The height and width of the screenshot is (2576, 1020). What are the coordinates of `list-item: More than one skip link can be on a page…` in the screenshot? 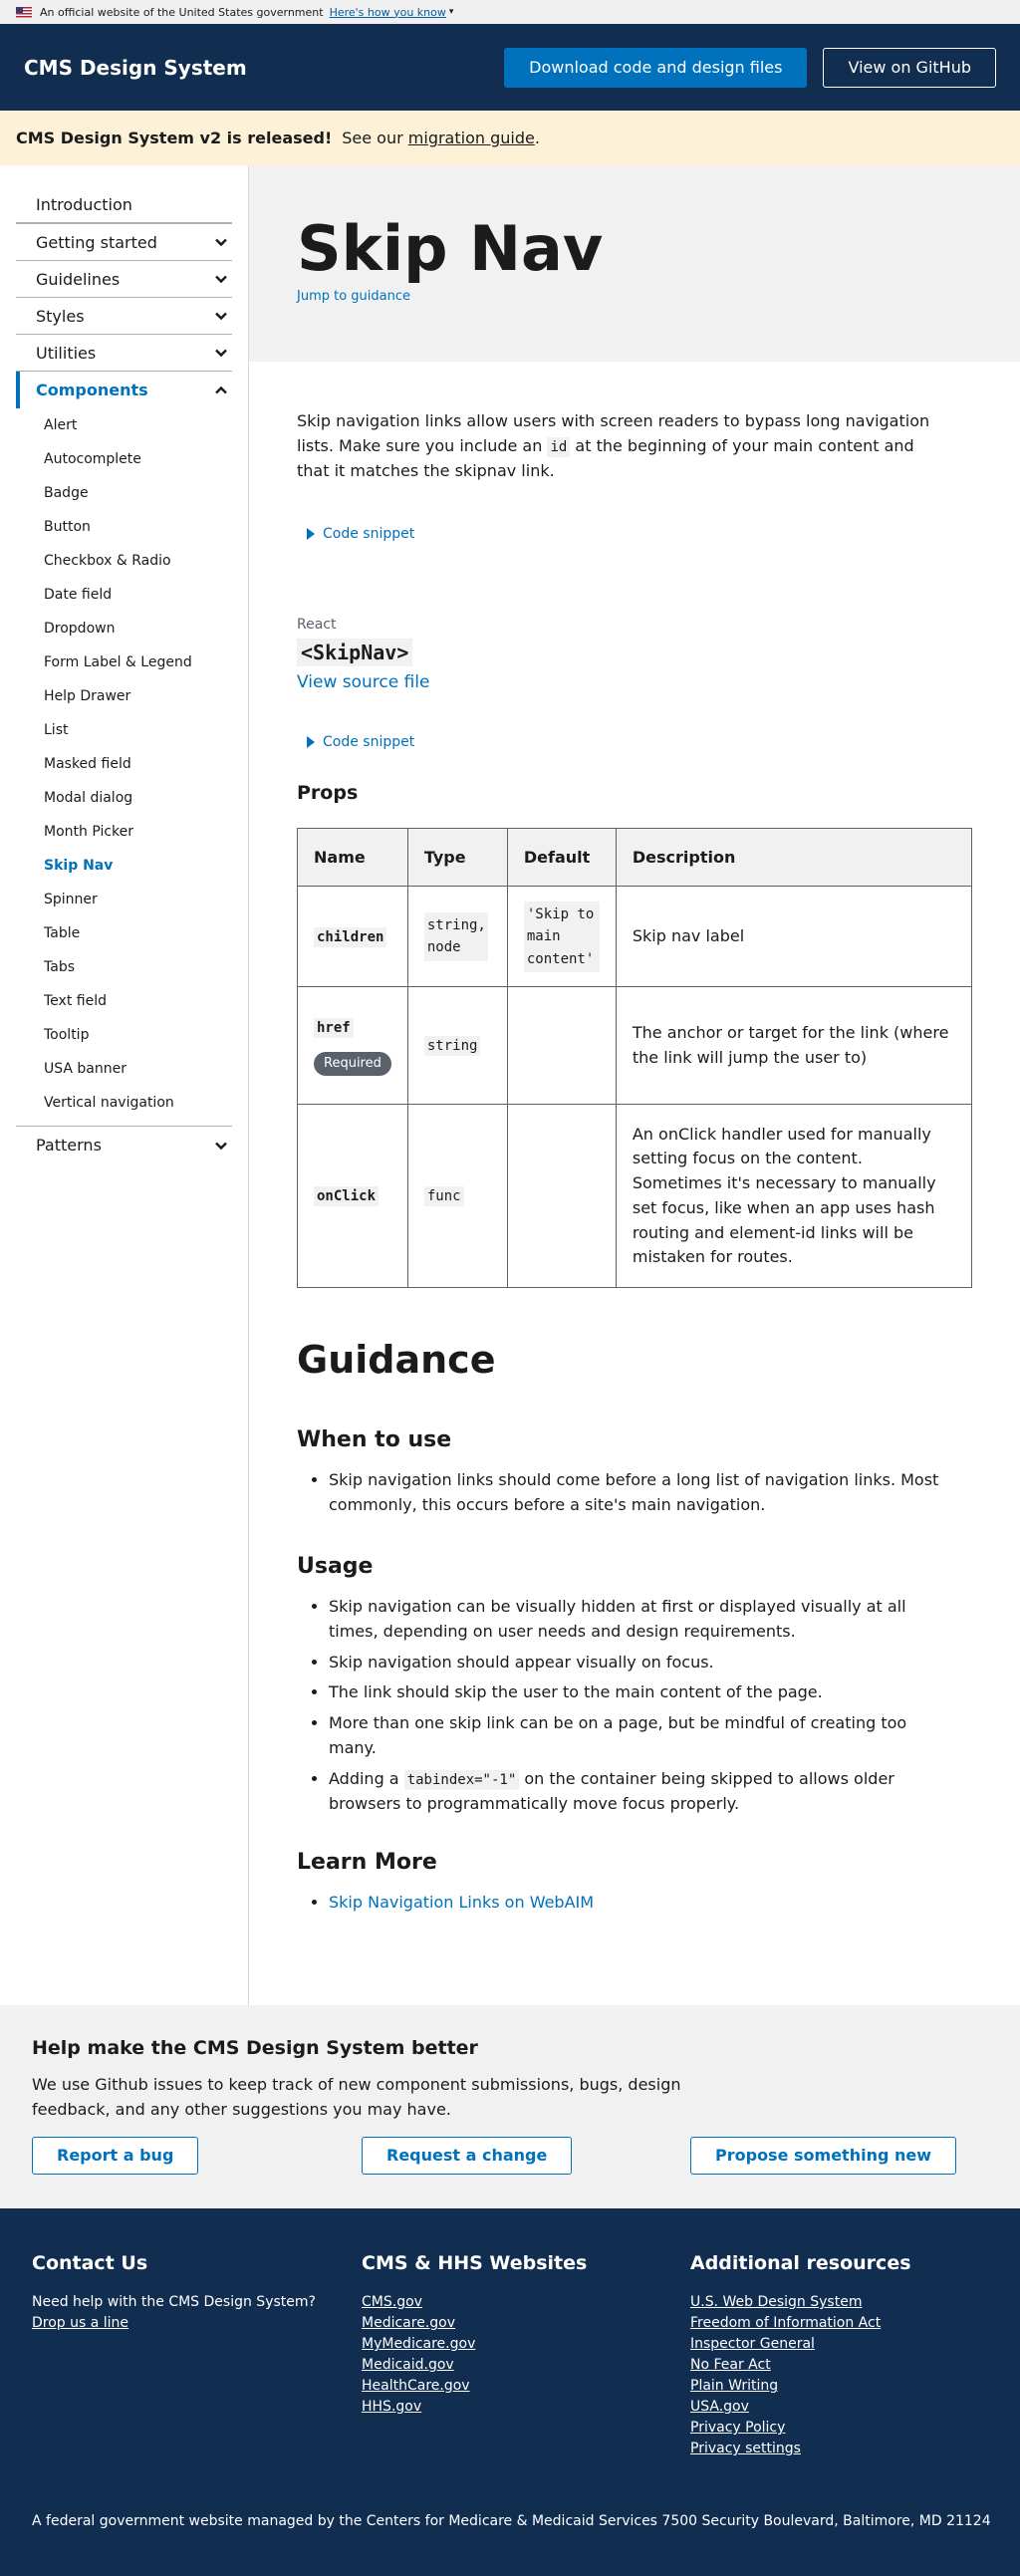 It's located at (638, 1736).